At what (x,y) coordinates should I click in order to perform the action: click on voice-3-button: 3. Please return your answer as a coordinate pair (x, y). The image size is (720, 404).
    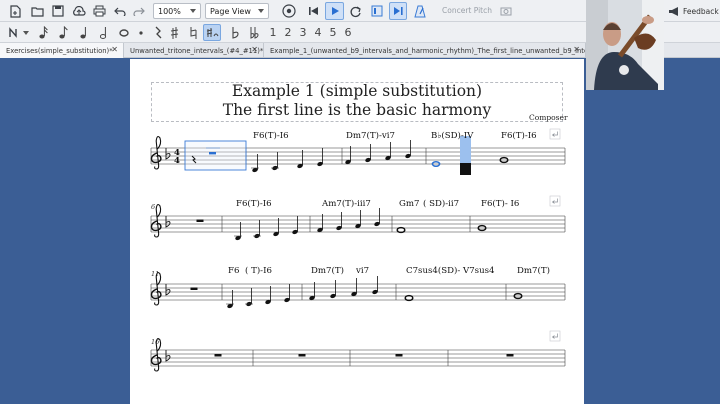
    Looking at the image, I should click on (303, 32).